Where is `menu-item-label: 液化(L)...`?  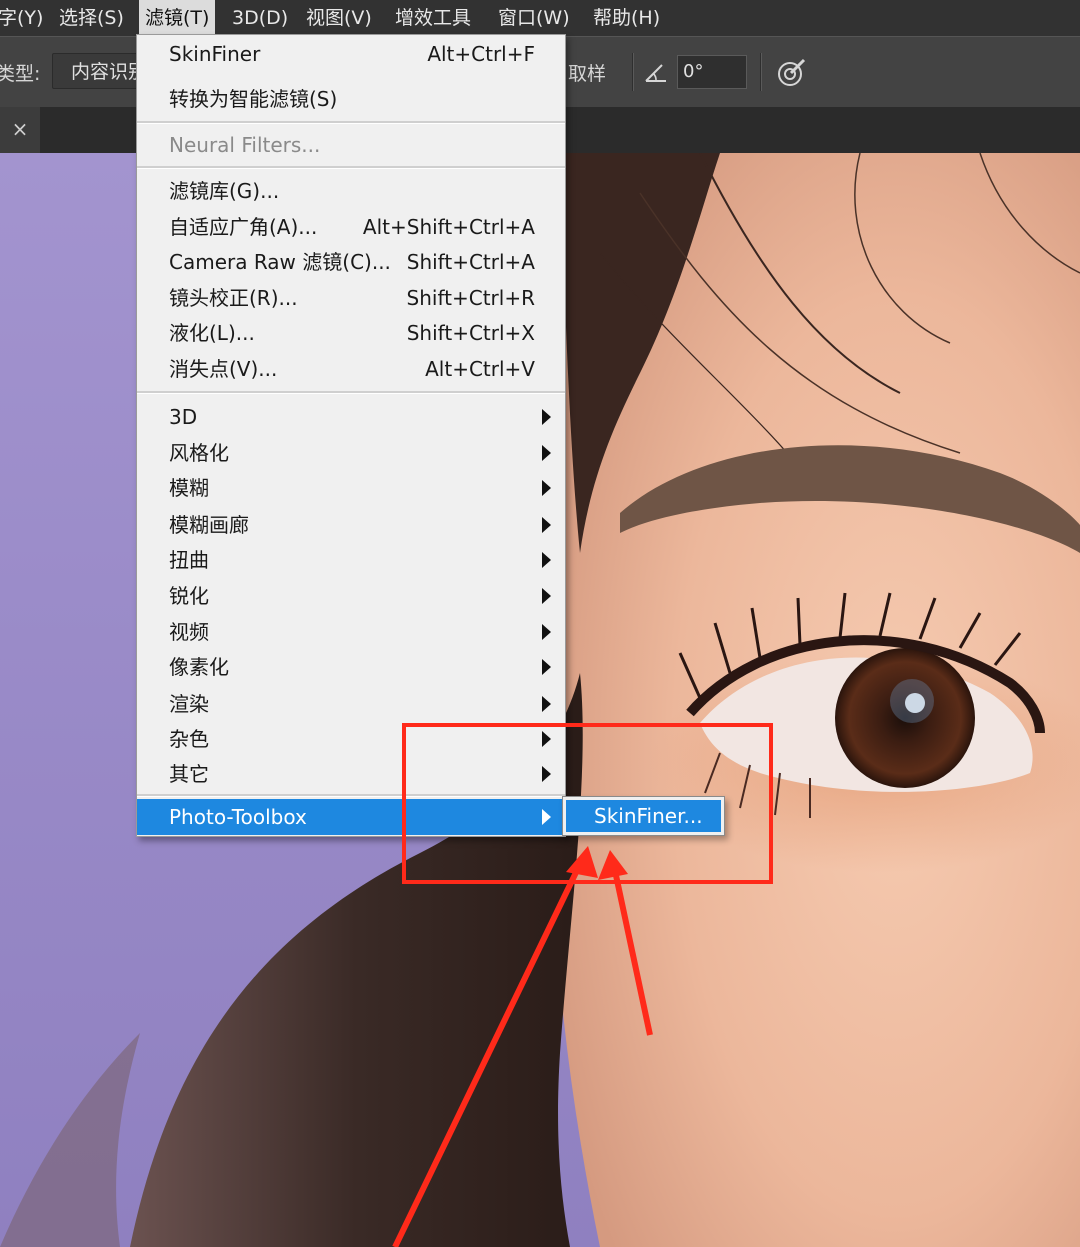
menu-item-label: 液化(L)... is located at coordinates (212, 333).